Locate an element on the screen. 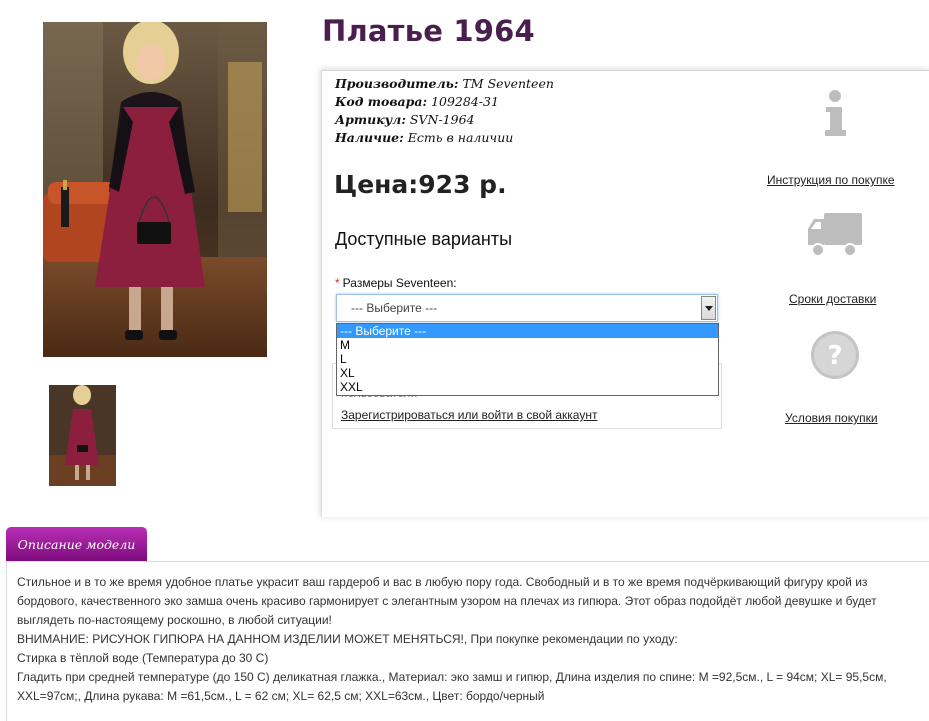  variants-heading: Доступные варианты is located at coordinates (424, 239).